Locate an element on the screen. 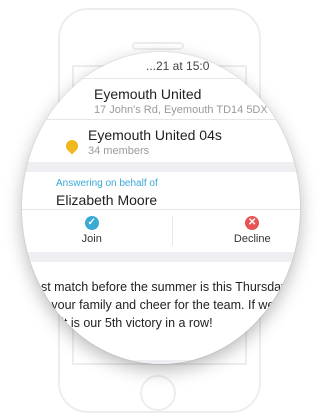 Image resolution: width=320 pixels, height=419 pixels. team-address: 17 John's Rd, Eyemouth TD14 5DX is located at coordinates (181, 110).